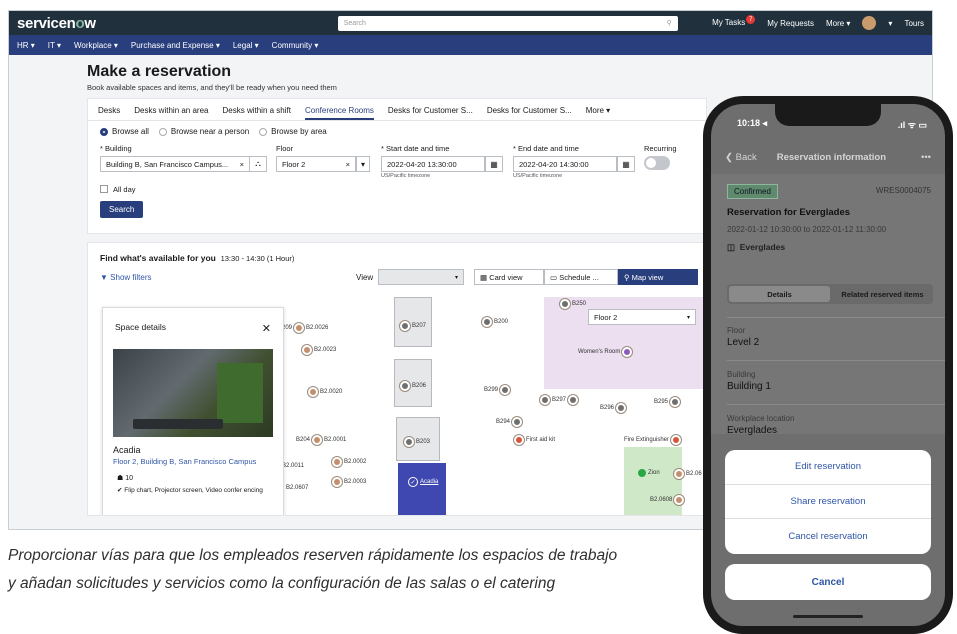 The height and width of the screenshot is (634, 957). What do you see at coordinates (734, 22) in the screenshot?
I see `my-tasks-link: My Tasks 7` at bounding box center [734, 22].